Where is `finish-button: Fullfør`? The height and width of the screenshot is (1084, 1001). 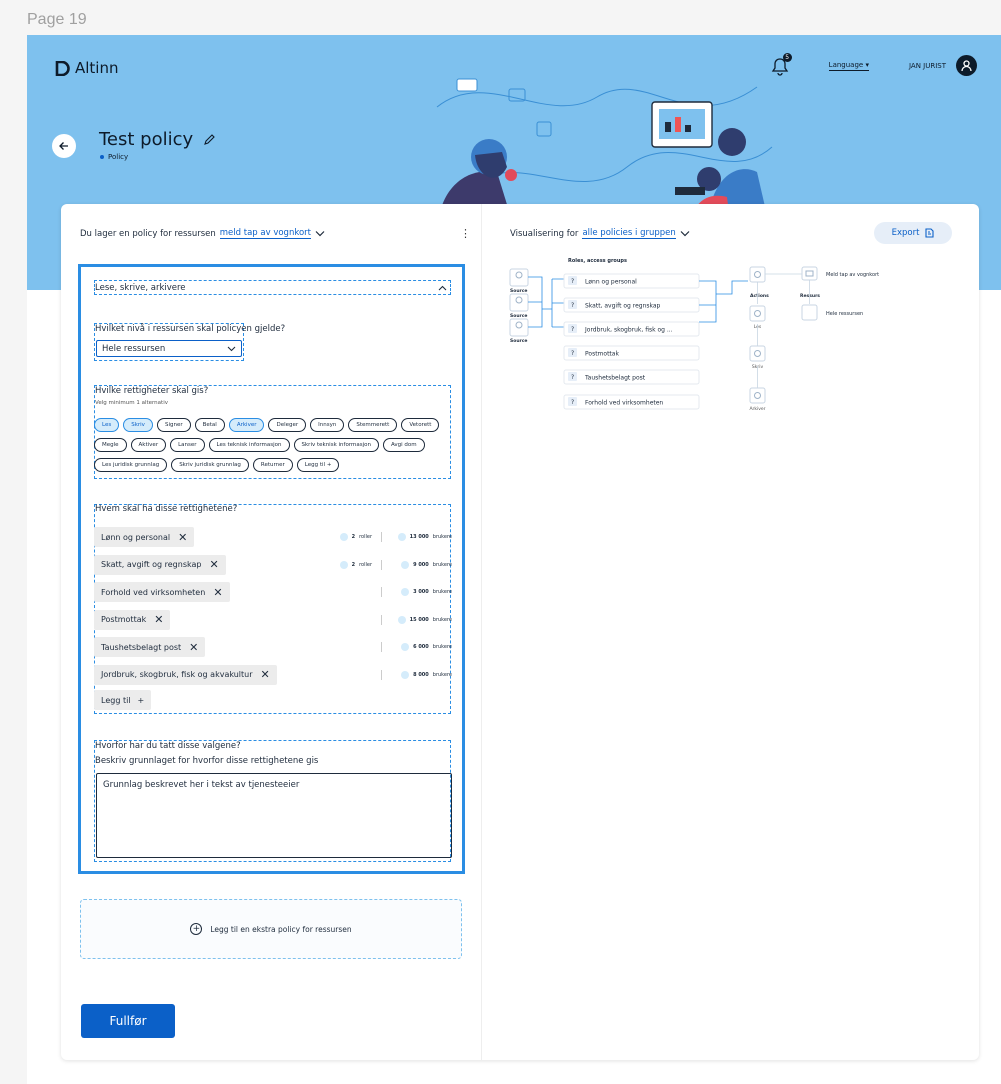 finish-button: Fullfør is located at coordinates (128, 1021).